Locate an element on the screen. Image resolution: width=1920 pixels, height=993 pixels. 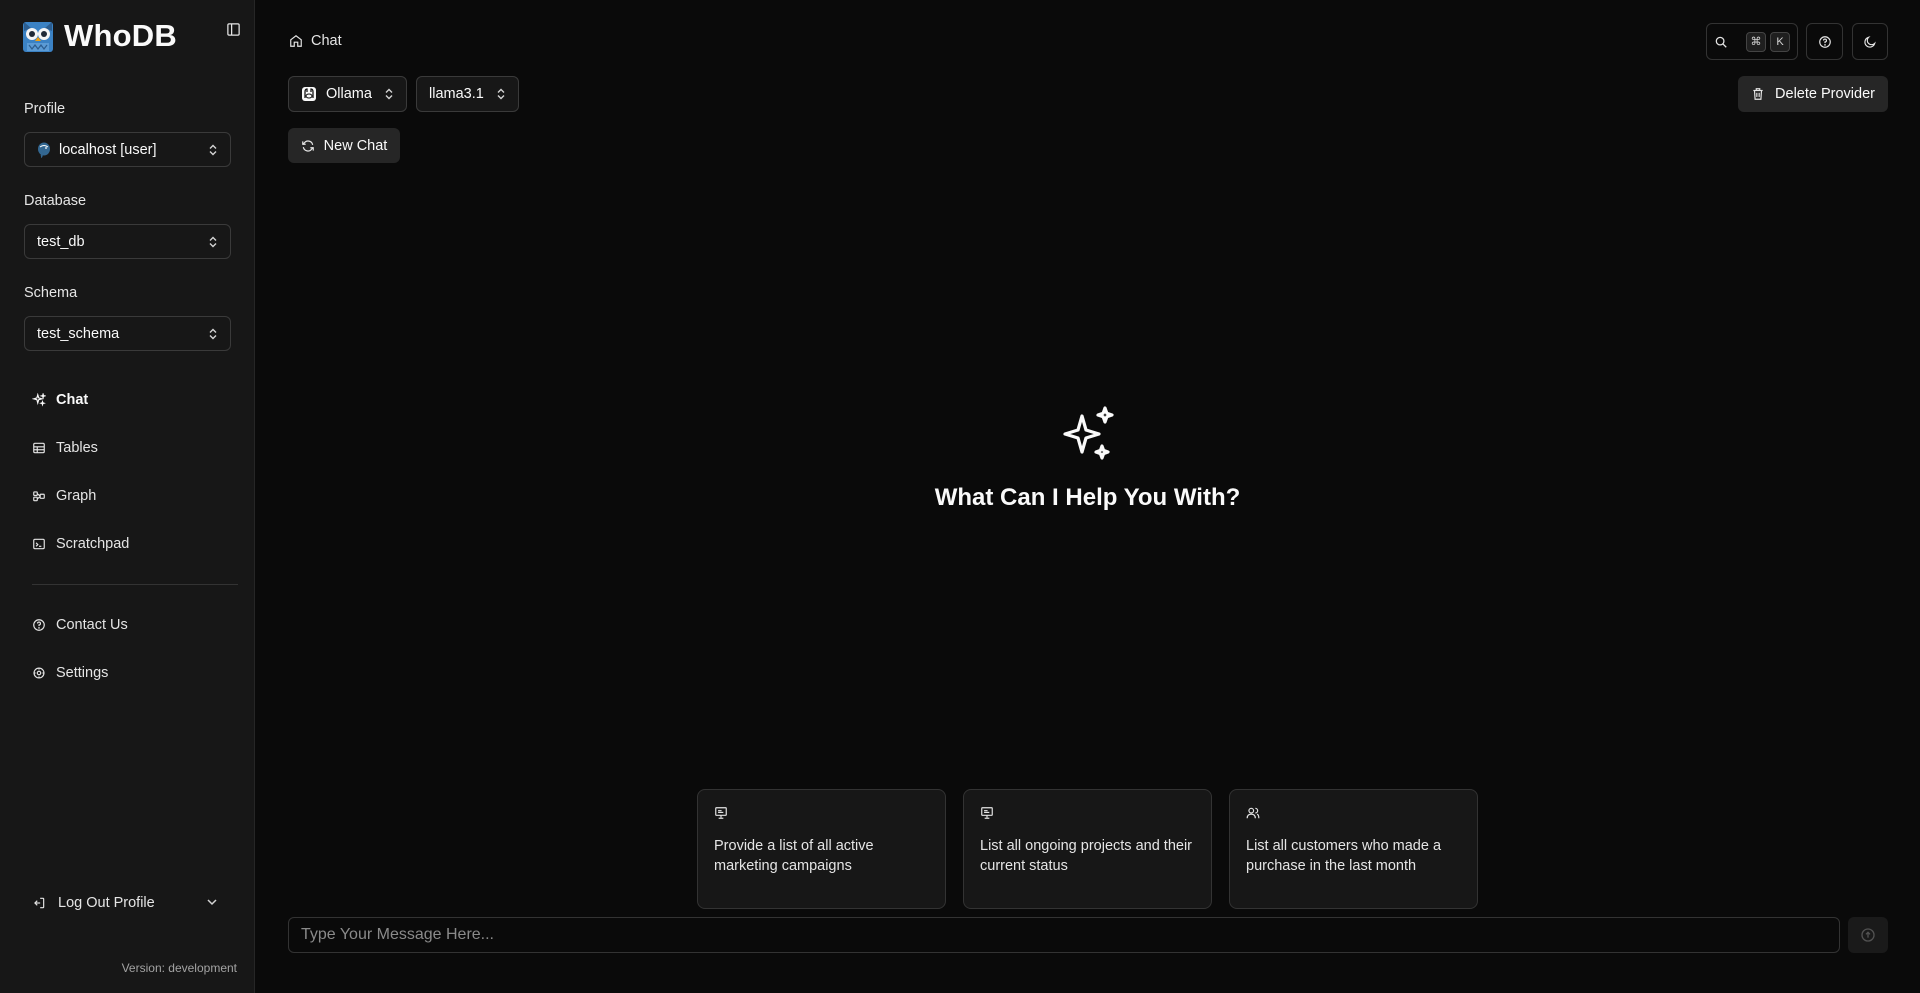
postgres-elephant-icon is located at coordinates (44, 150).